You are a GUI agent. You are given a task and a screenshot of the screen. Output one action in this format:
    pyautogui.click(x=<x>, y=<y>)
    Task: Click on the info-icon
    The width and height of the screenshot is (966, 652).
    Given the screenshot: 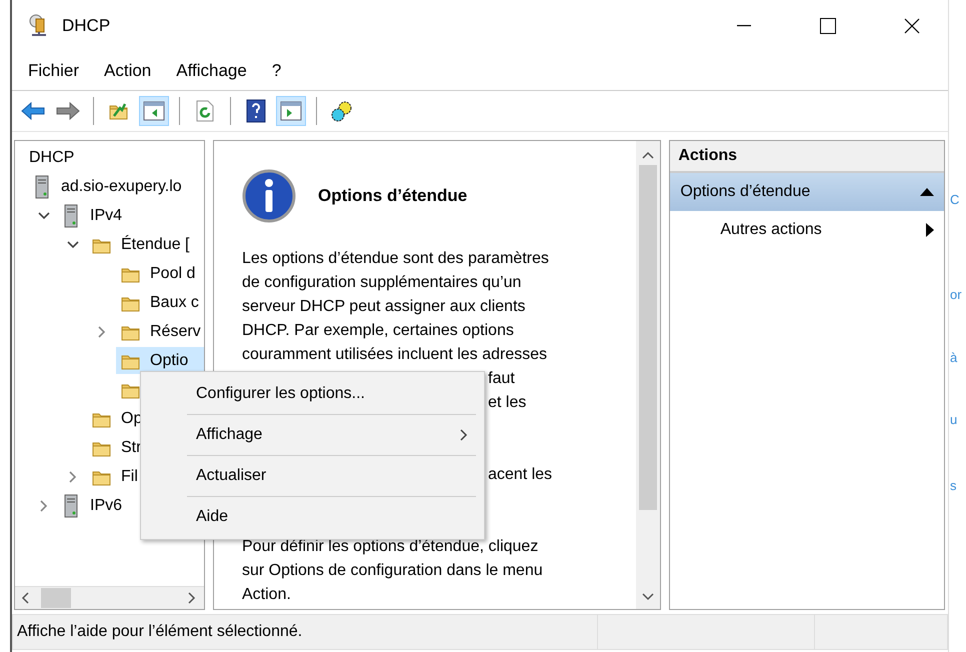 What is the action you would take?
    pyautogui.click(x=269, y=196)
    